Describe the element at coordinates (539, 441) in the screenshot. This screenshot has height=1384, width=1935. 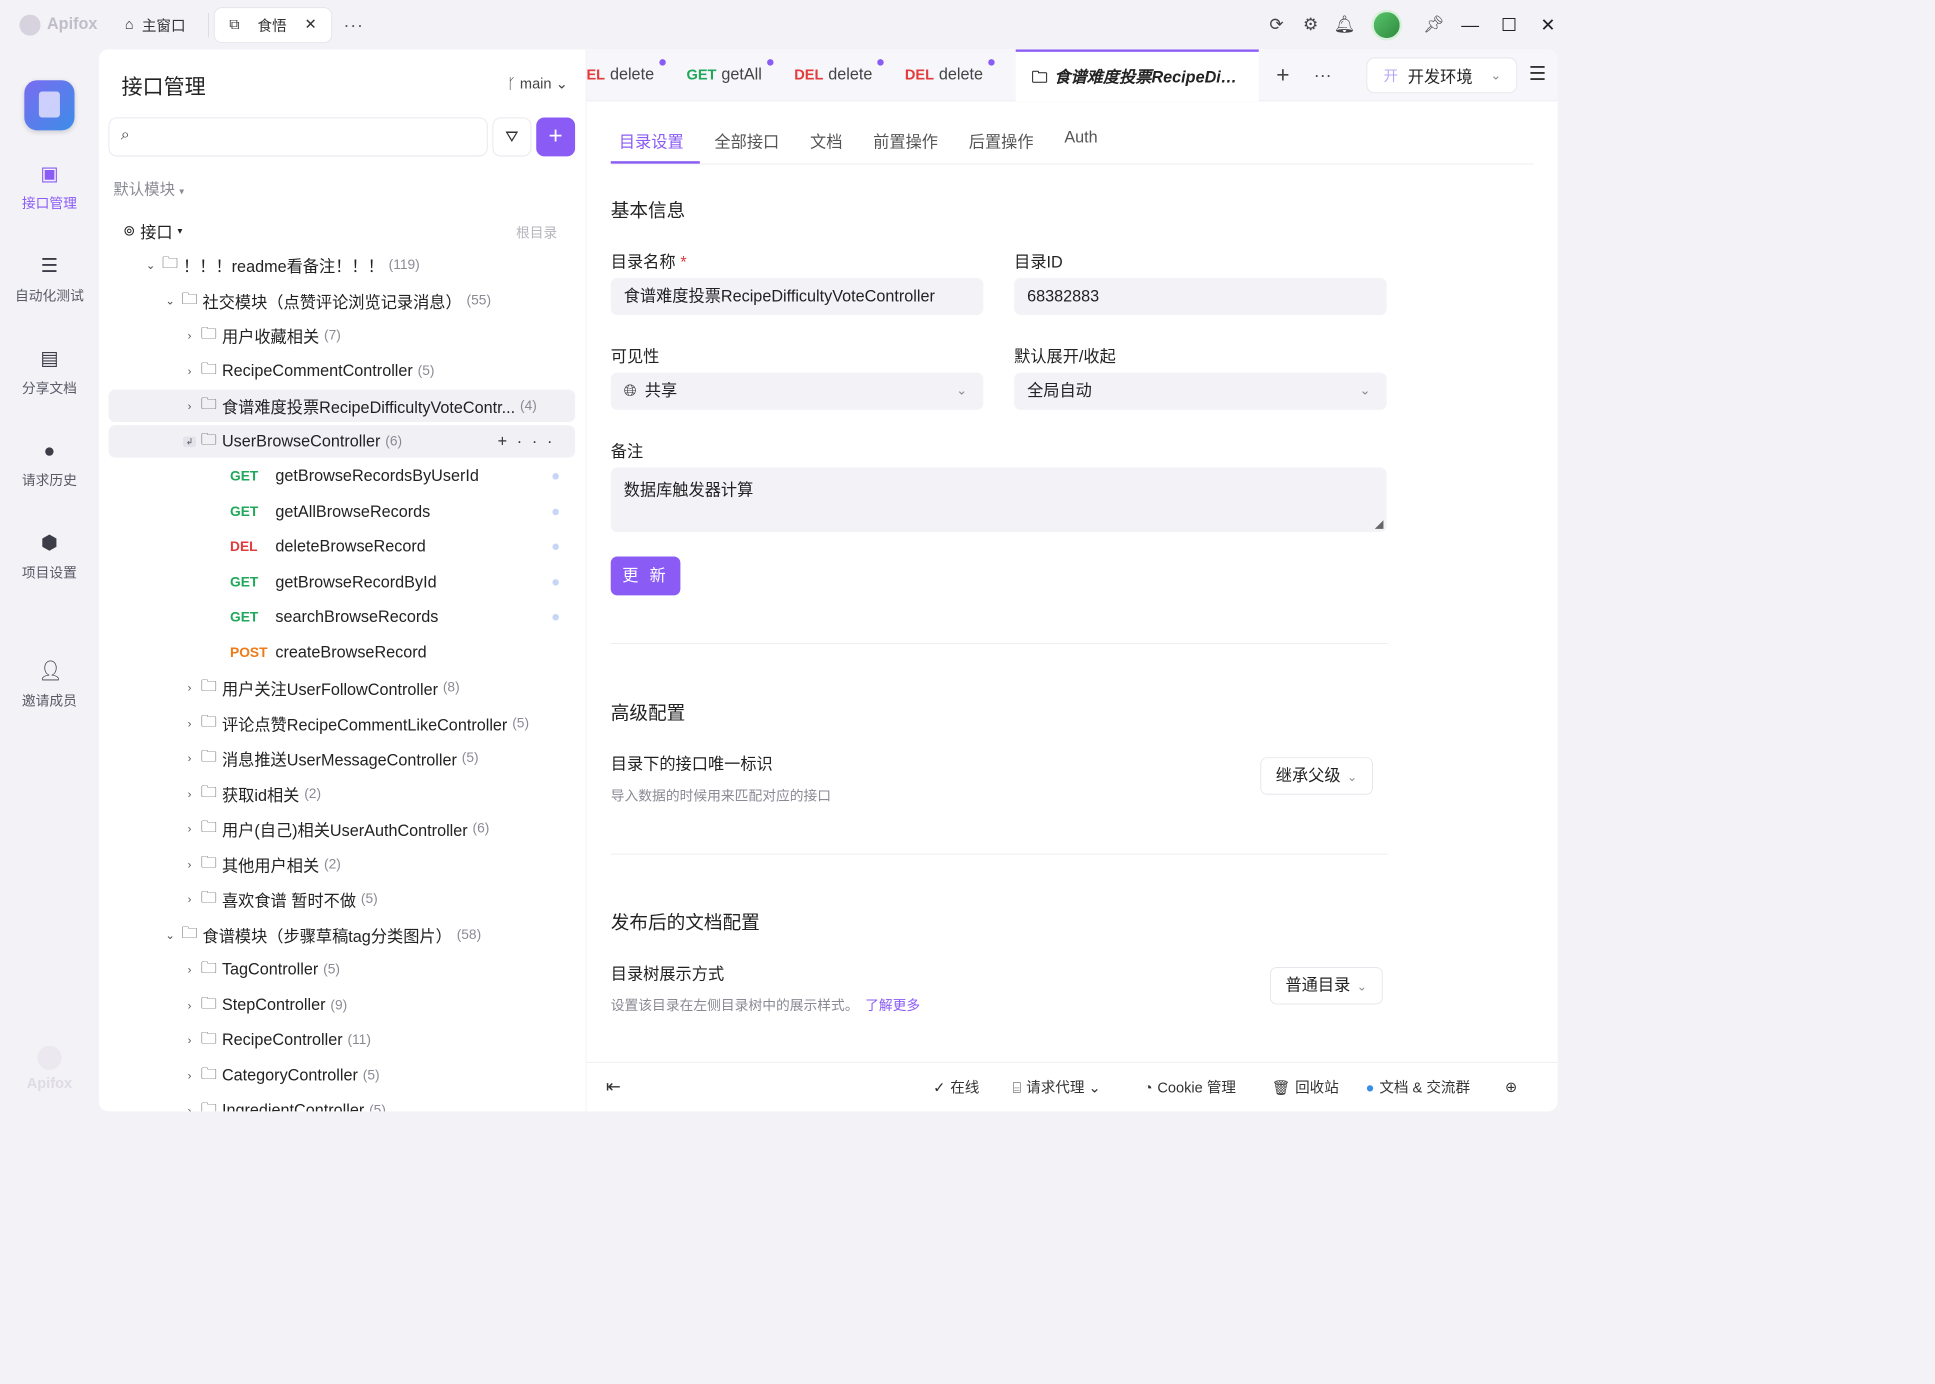
I see `more-icon: ···` at that location.